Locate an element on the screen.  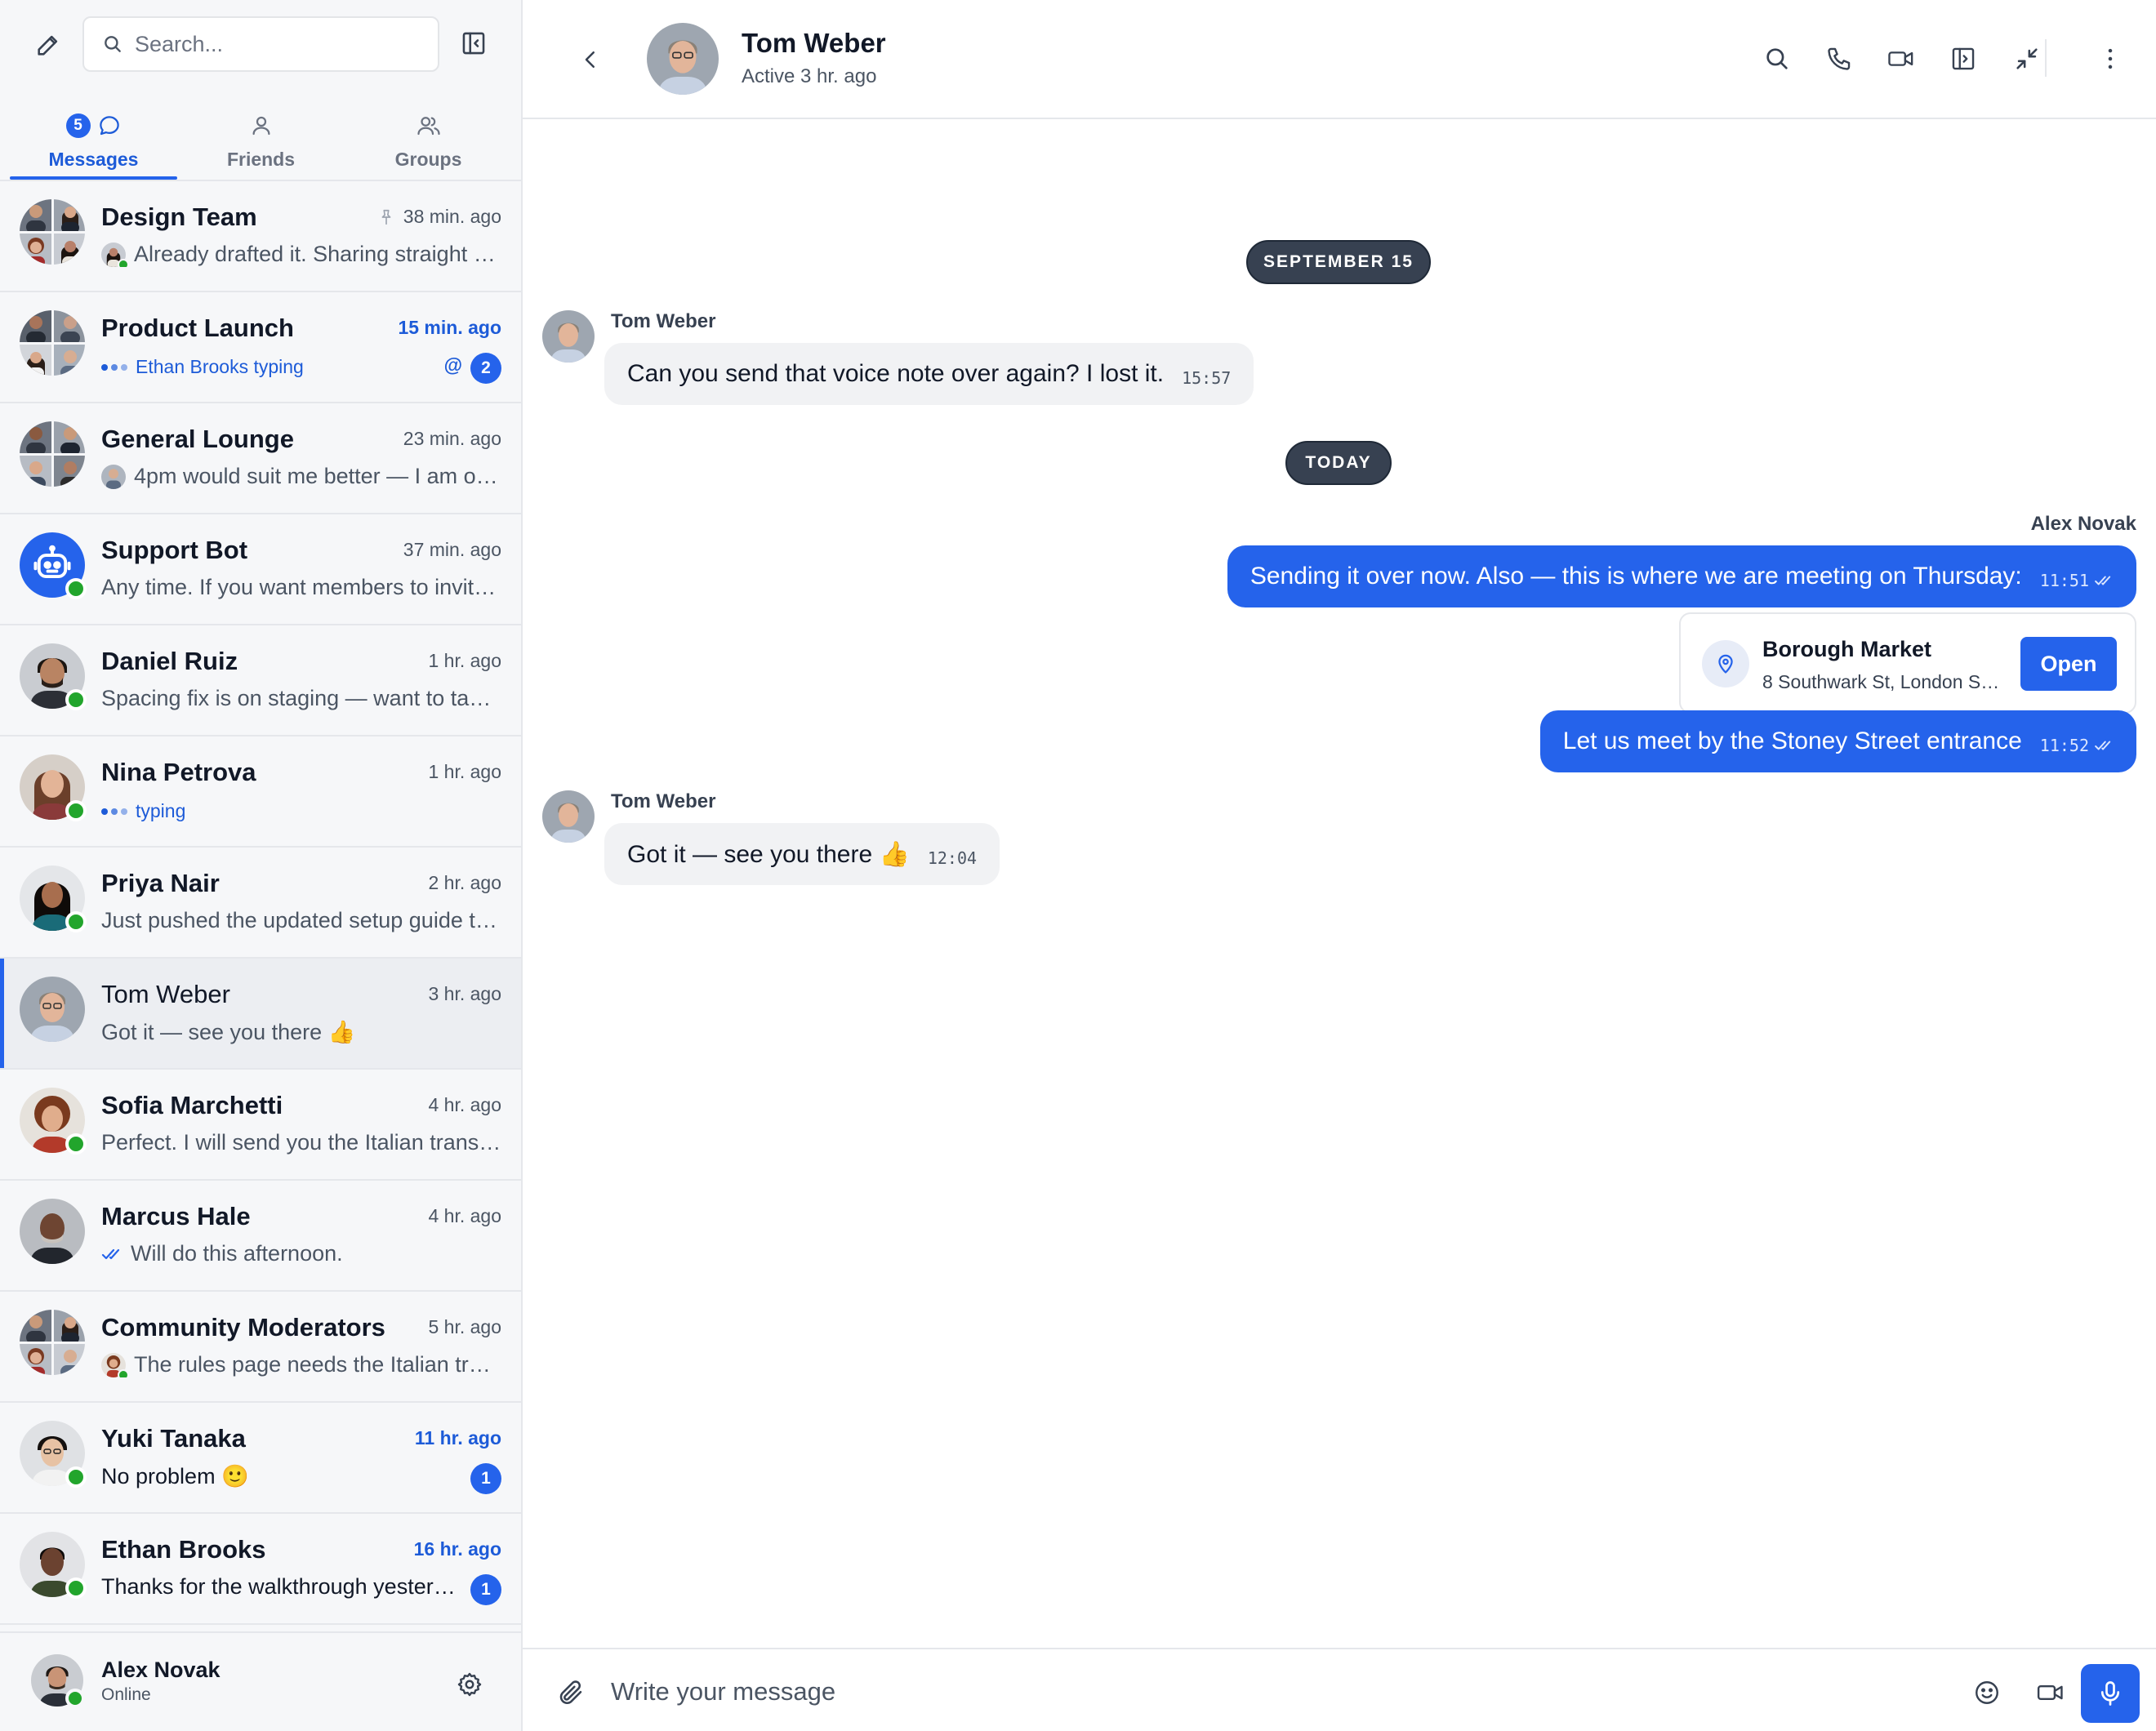
search-chat-button is located at coordinates (1777, 59).